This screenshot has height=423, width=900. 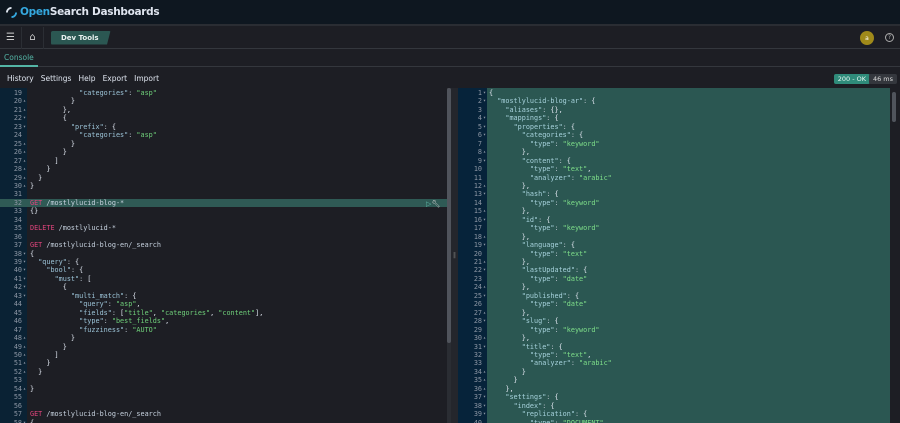 I want to click on code-line: 40 ▾ "bool": {, so click(x=225, y=270).